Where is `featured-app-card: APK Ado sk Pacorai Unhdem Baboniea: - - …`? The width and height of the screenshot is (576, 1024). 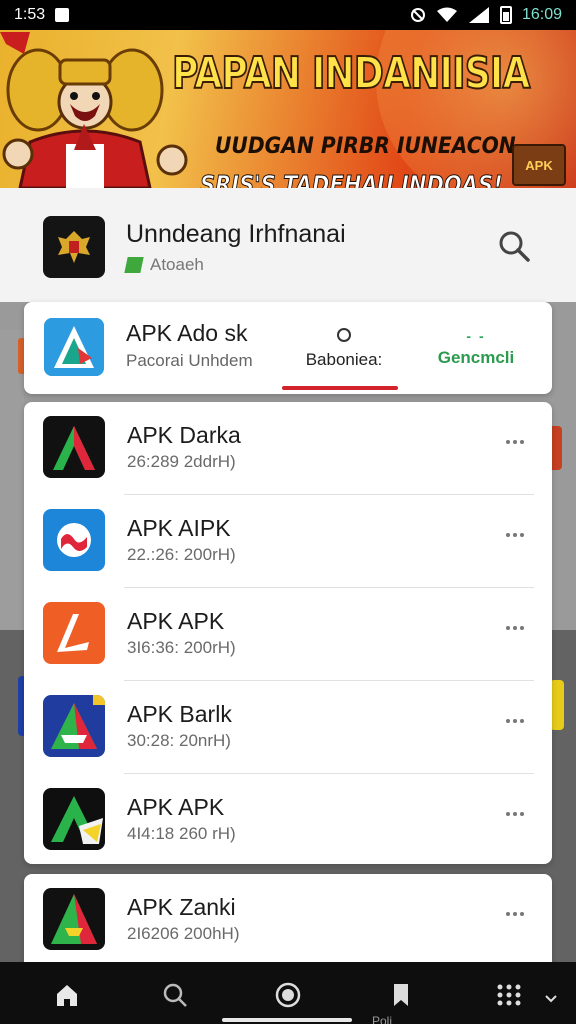
featured-app-card: APK Ado sk Pacorai Unhdem Baboniea: - - … is located at coordinates (288, 348).